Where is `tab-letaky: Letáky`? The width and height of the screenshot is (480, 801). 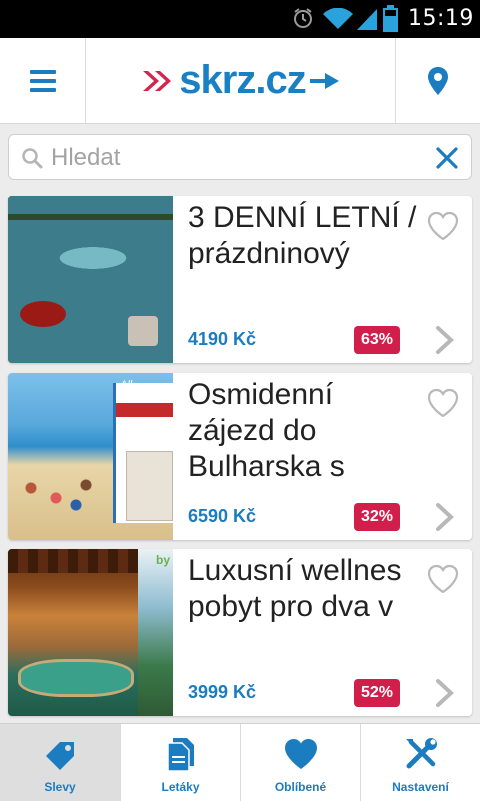 tab-letaky: Letáky is located at coordinates (180, 762).